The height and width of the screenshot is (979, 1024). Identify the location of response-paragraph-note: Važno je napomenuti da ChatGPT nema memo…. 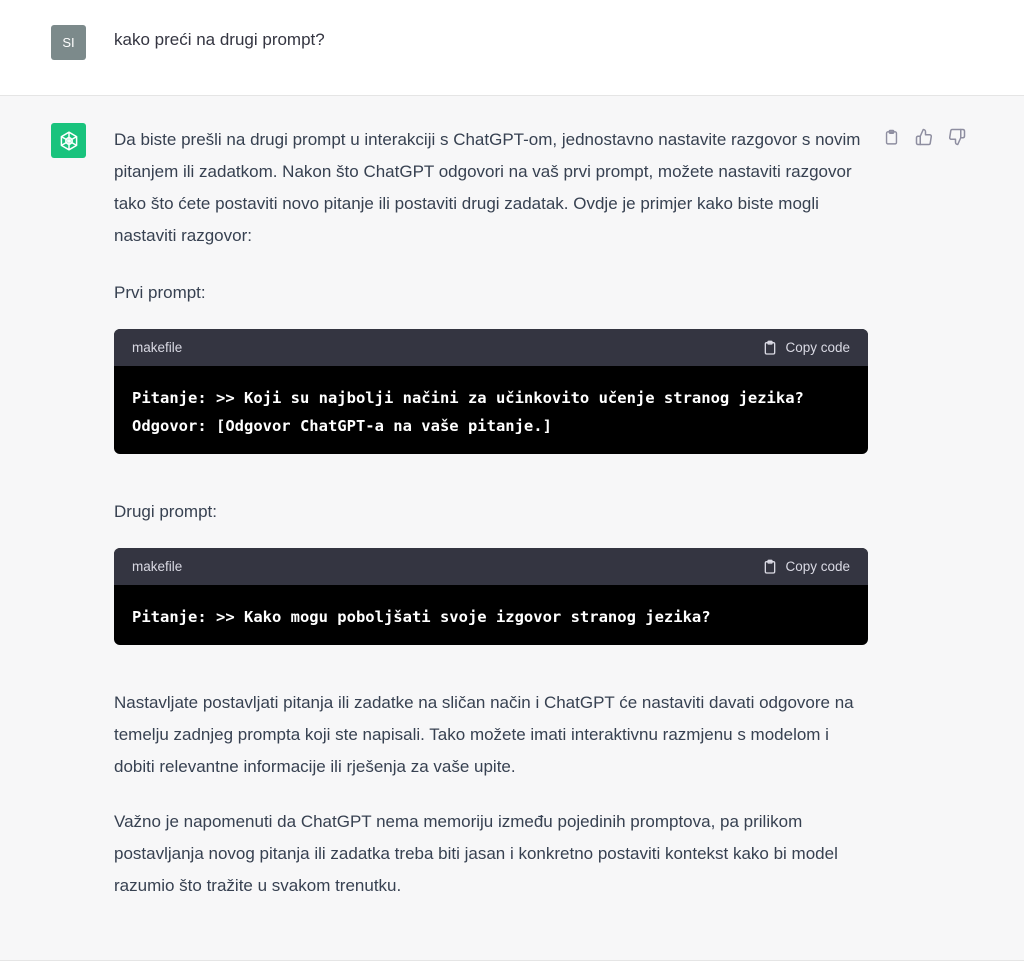
(476, 853).